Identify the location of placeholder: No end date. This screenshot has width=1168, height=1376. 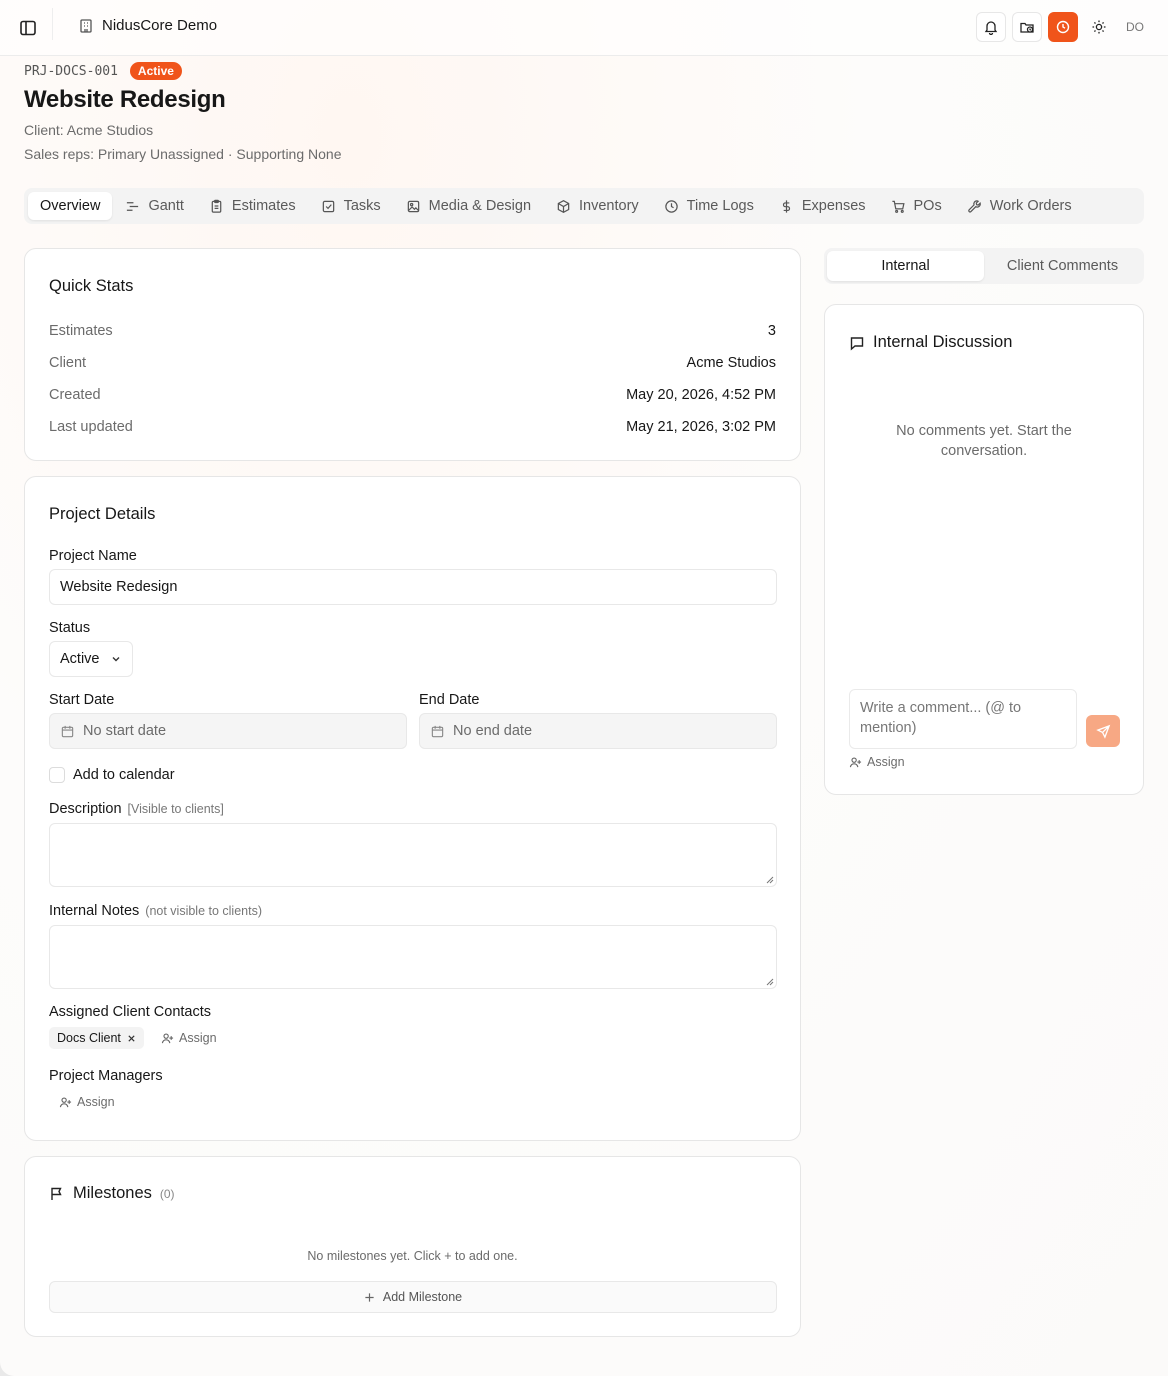
(493, 731).